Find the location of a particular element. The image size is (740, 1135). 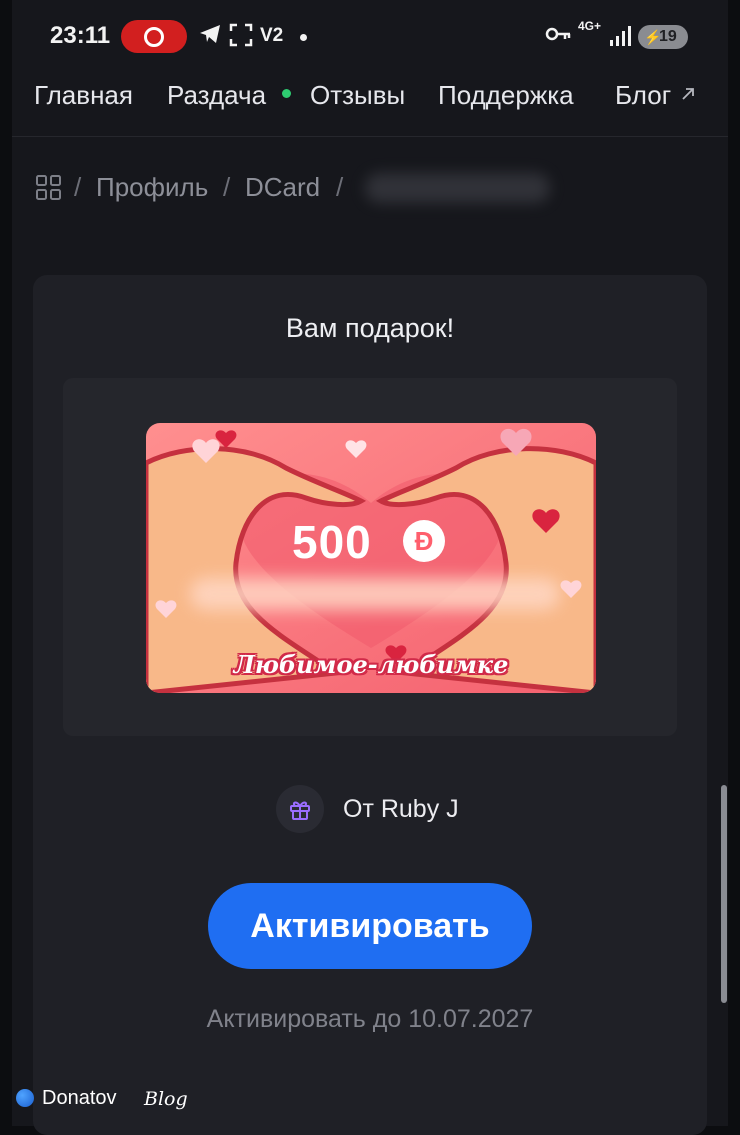

dcoin-icon: Đ is located at coordinates (424, 541).